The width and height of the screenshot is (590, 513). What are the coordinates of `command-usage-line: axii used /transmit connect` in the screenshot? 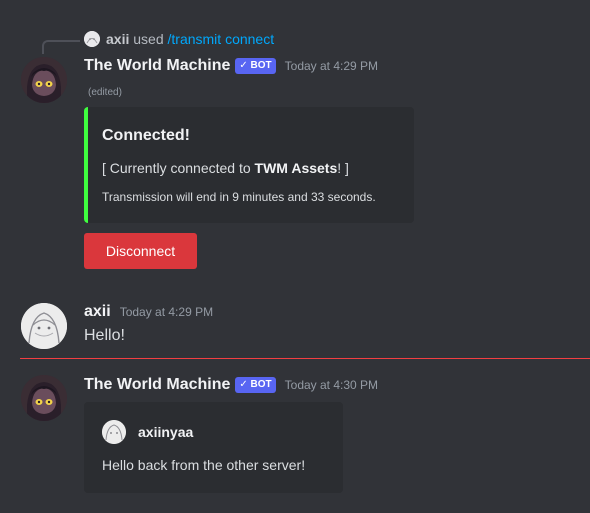 It's located at (190, 39).